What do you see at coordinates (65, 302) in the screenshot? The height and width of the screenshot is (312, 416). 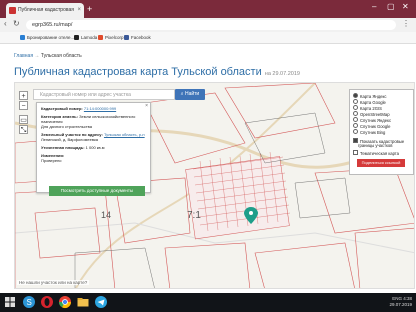 I see `chrome-icon` at bounding box center [65, 302].